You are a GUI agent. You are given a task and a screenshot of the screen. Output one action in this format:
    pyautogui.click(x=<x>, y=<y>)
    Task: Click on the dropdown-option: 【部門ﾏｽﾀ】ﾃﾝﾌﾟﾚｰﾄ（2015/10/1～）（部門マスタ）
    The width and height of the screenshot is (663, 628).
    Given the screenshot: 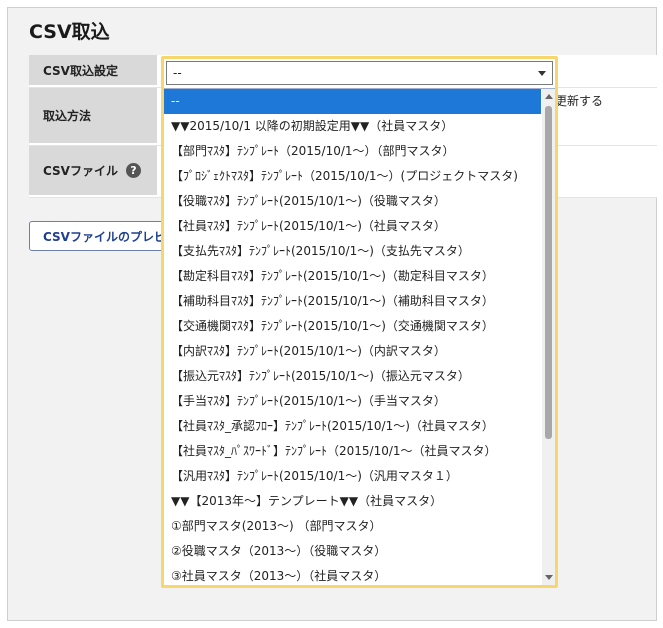 What is the action you would take?
    pyautogui.click(x=352, y=151)
    